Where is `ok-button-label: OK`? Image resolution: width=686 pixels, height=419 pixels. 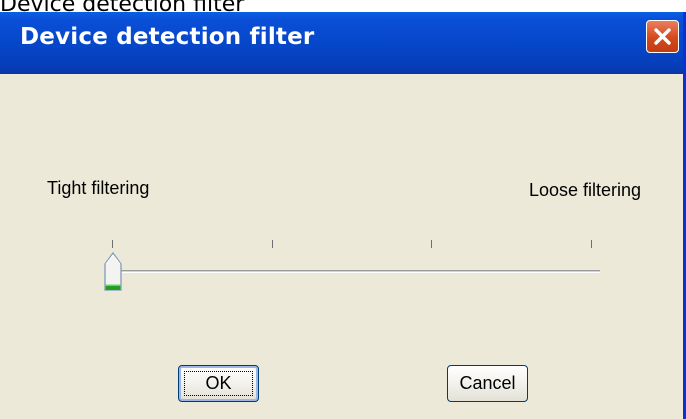 ok-button-label: OK is located at coordinates (218, 383).